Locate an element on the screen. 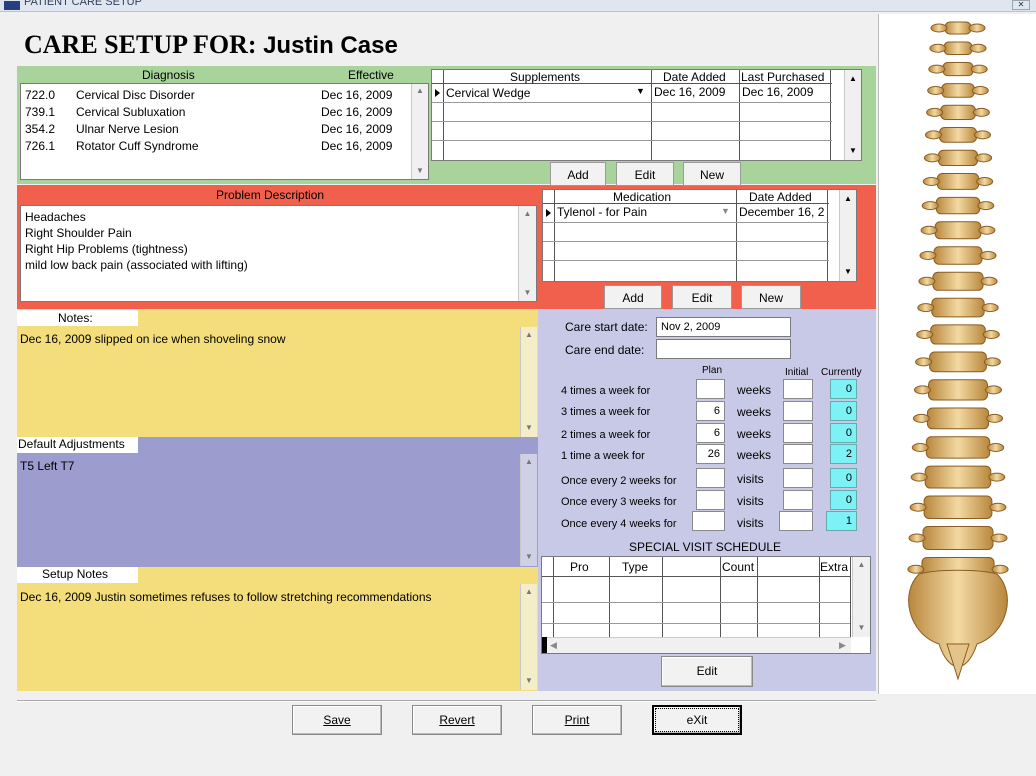 This screenshot has height=776, width=1036. care-end-input is located at coordinates (723, 349).